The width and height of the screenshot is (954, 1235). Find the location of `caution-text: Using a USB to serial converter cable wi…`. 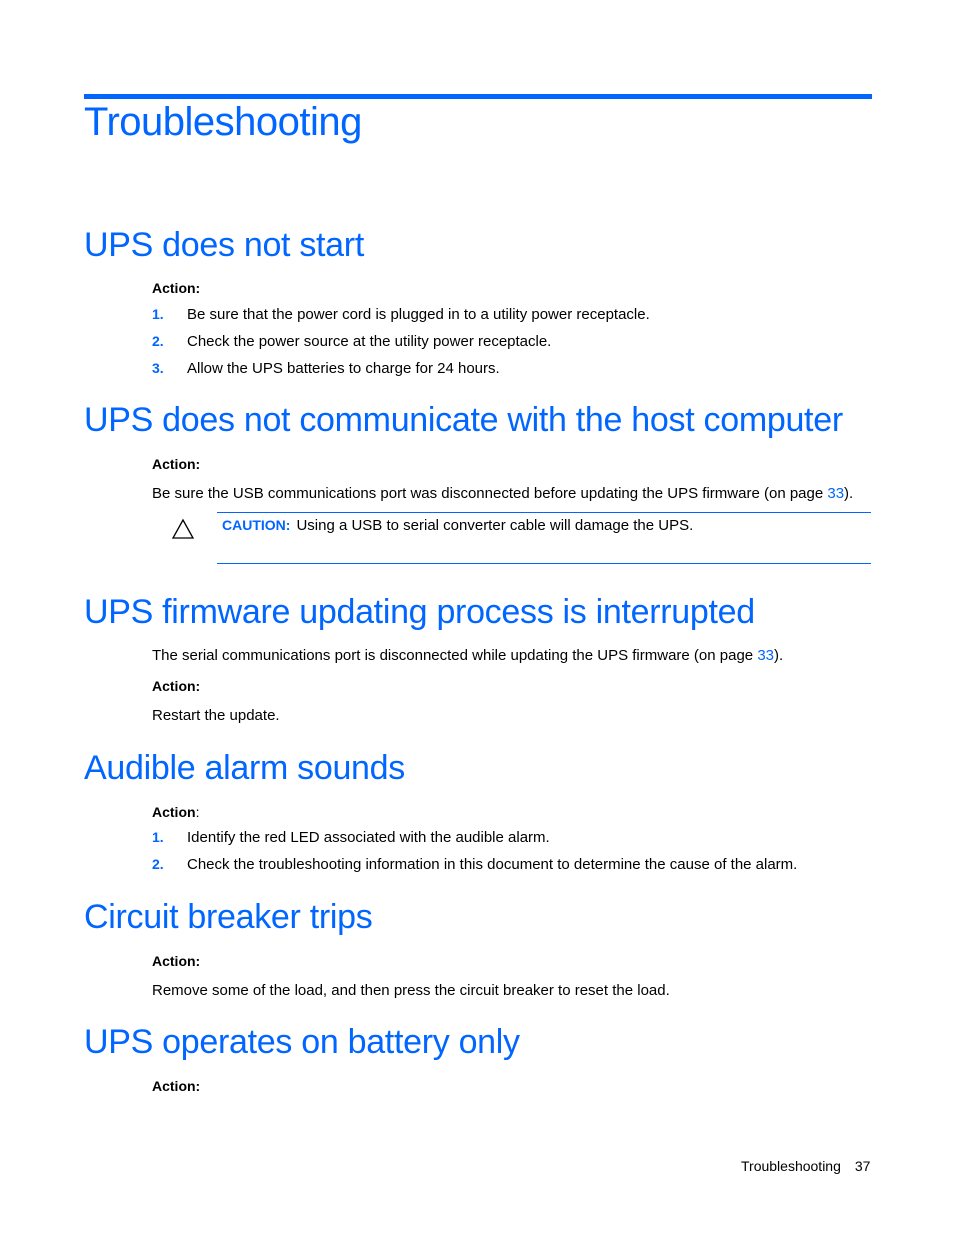

caution-text: Using a USB to serial converter cable wi… is located at coordinates (495, 525).